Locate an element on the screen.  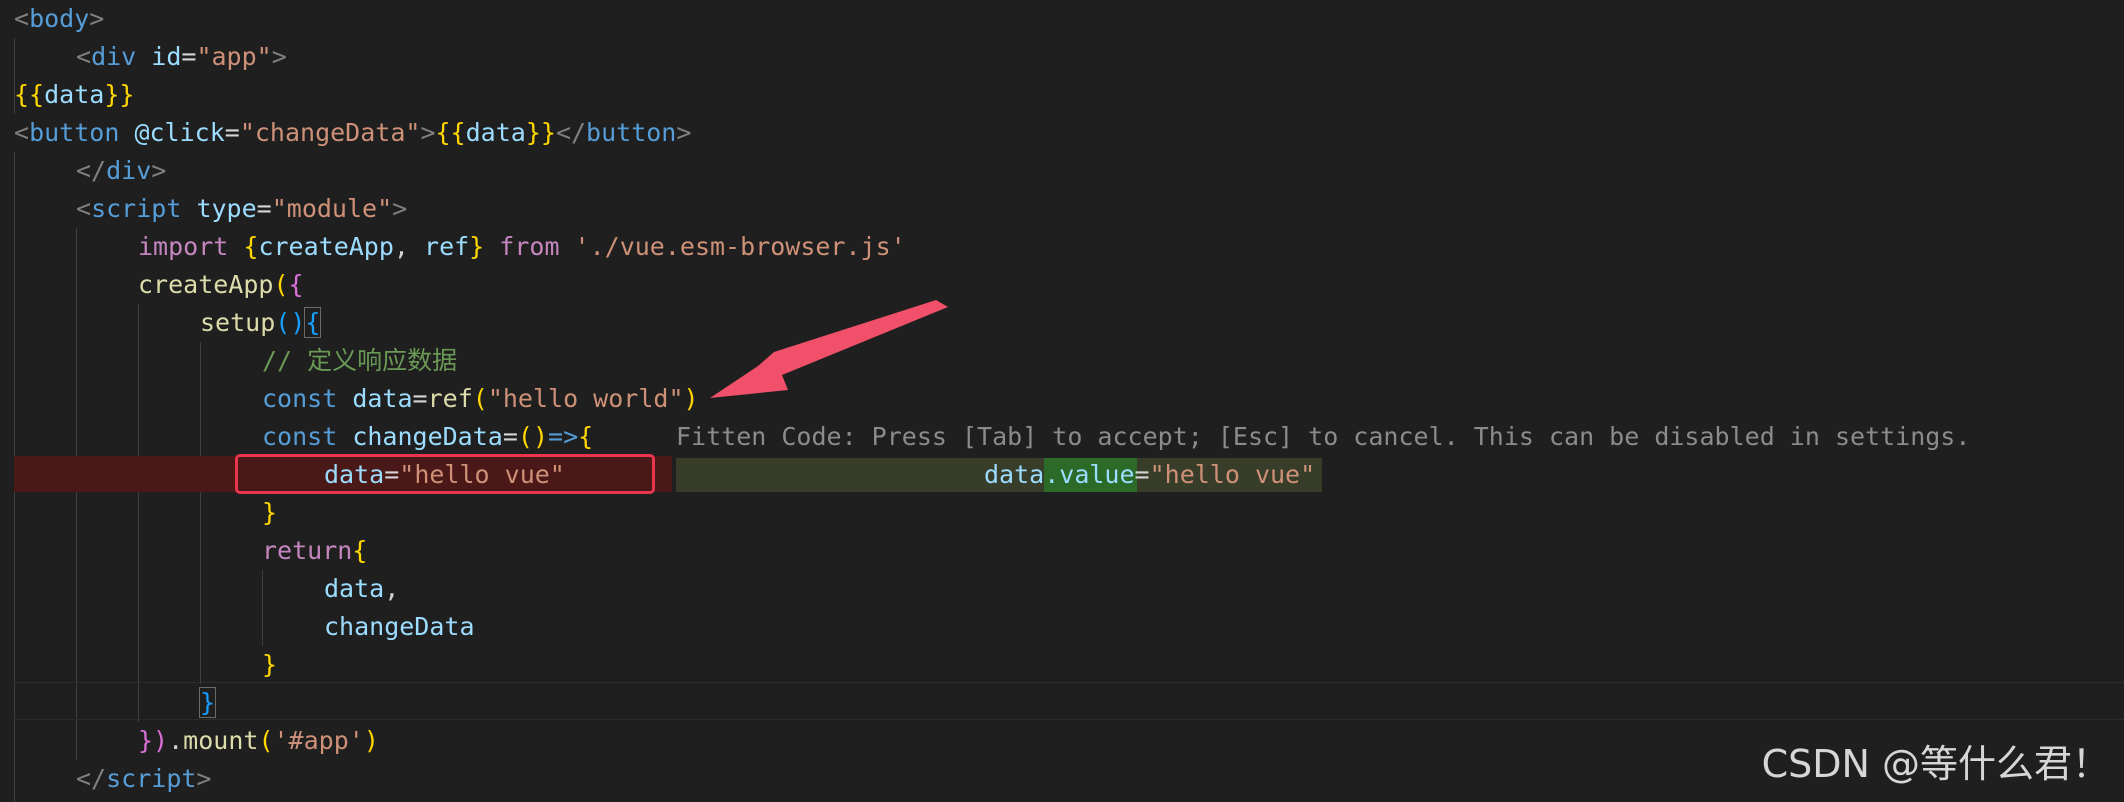
attribute-name: type is located at coordinates (226, 208).